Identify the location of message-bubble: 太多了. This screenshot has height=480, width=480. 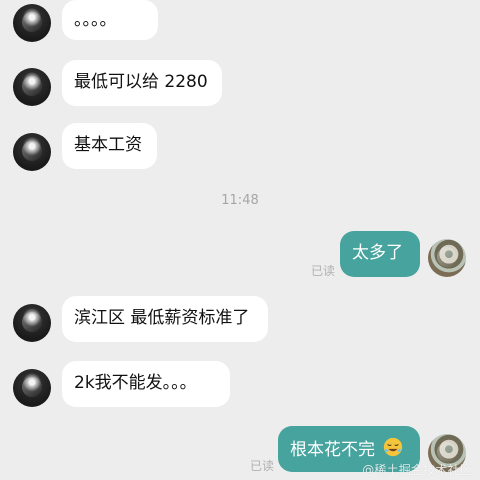
(380, 254).